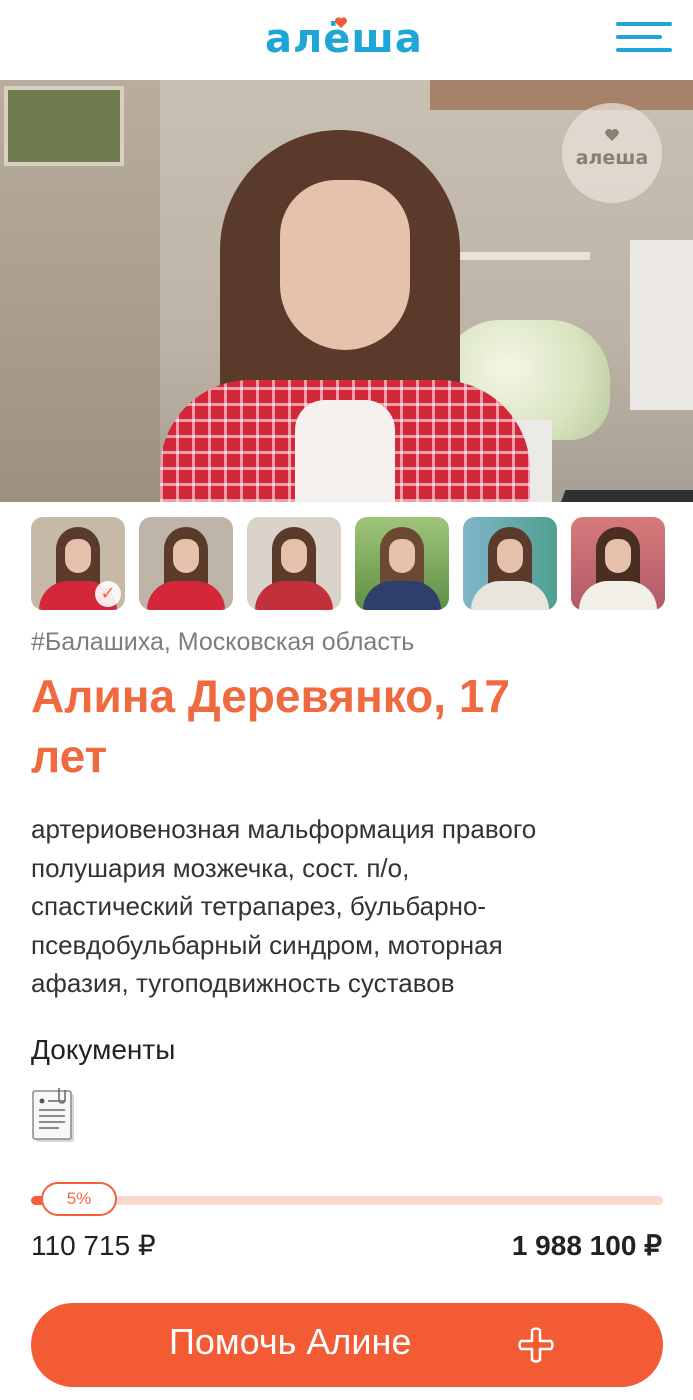 This screenshot has height=1400, width=693. I want to click on progress-bar, so click(347, 1200).